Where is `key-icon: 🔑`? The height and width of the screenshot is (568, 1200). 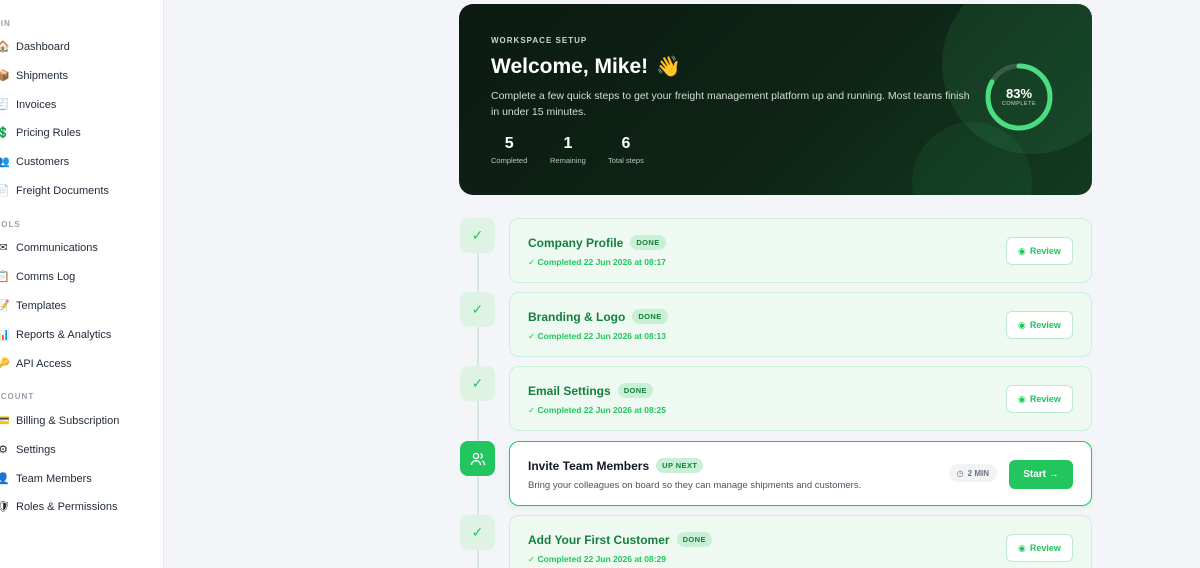
key-icon: 🔑 is located at coordinates (5, 364).